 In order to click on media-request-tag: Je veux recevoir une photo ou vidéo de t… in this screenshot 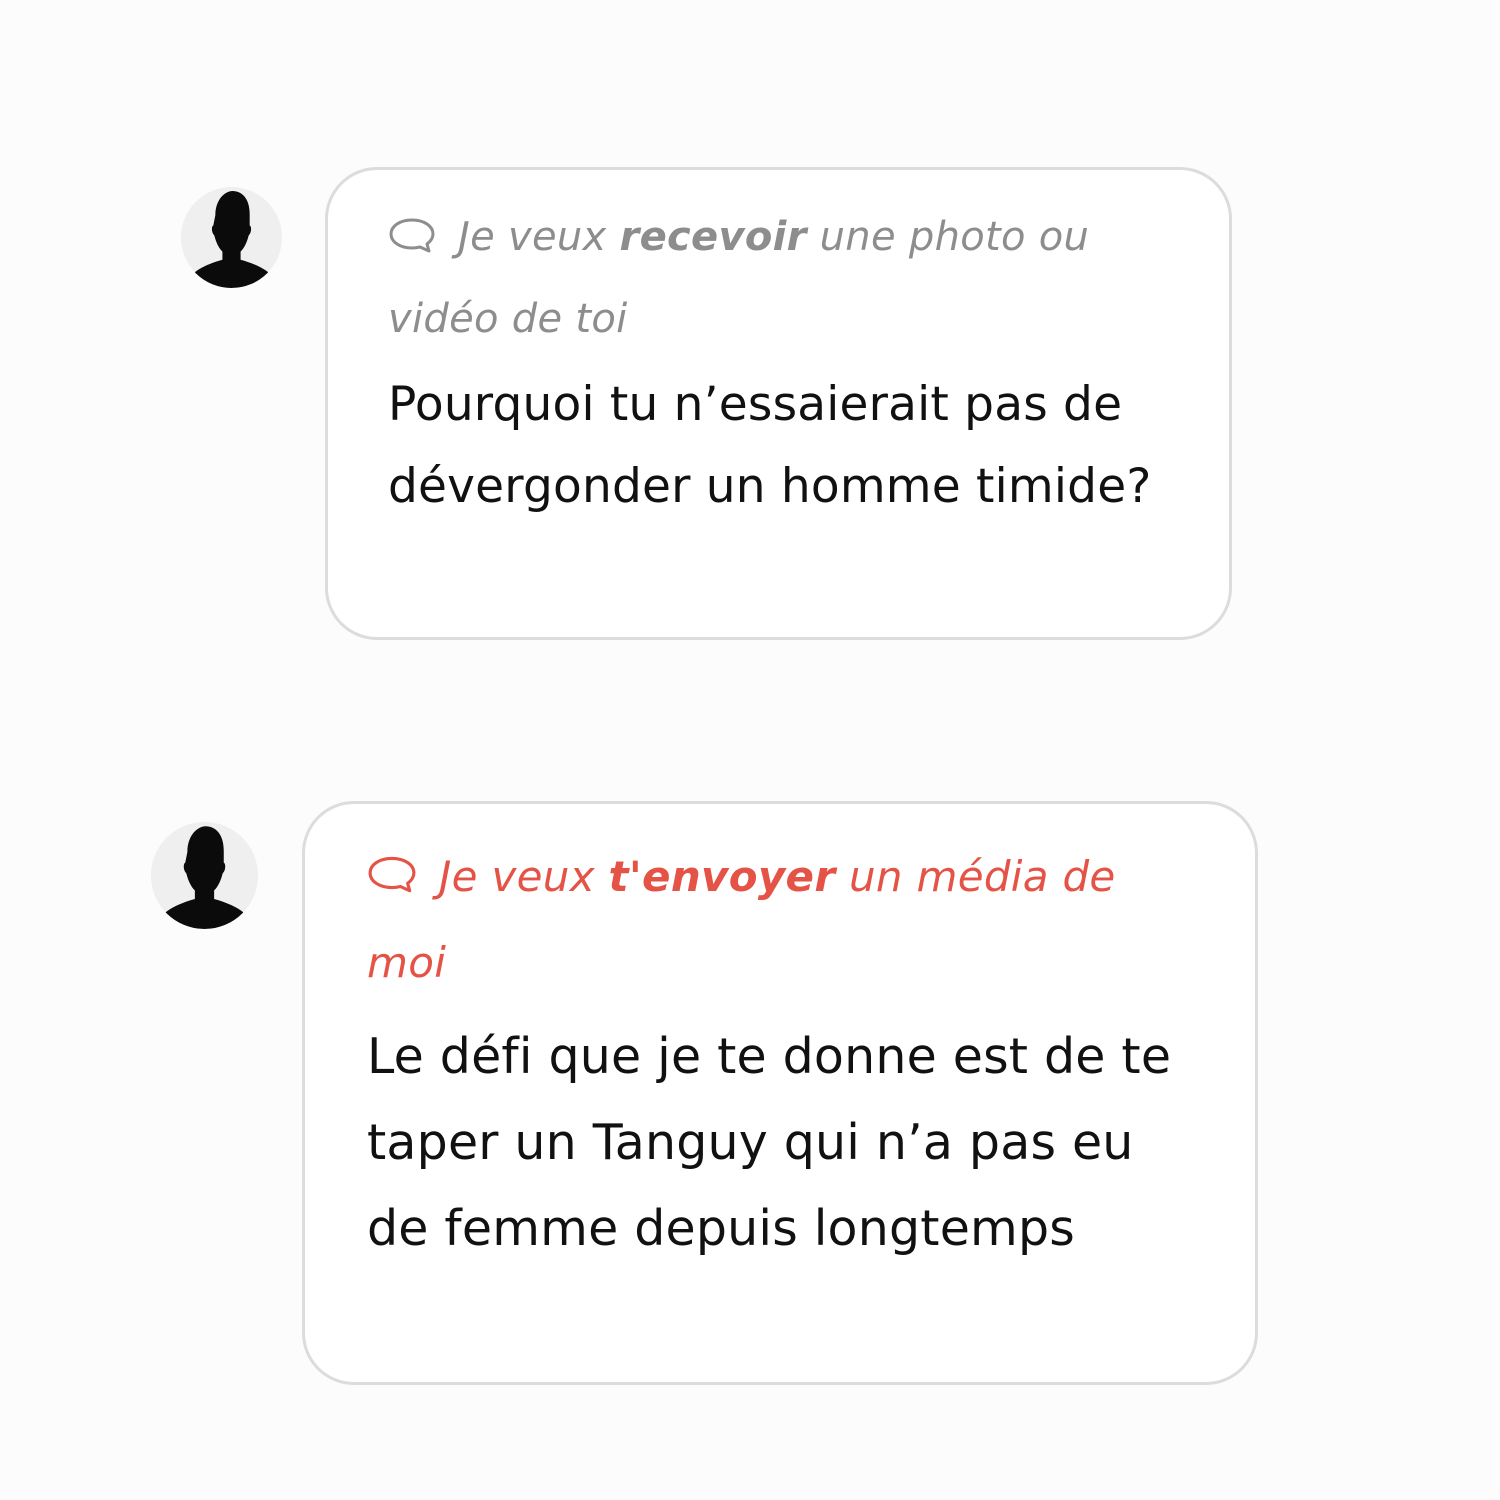, I will do `click(778, 278)`.